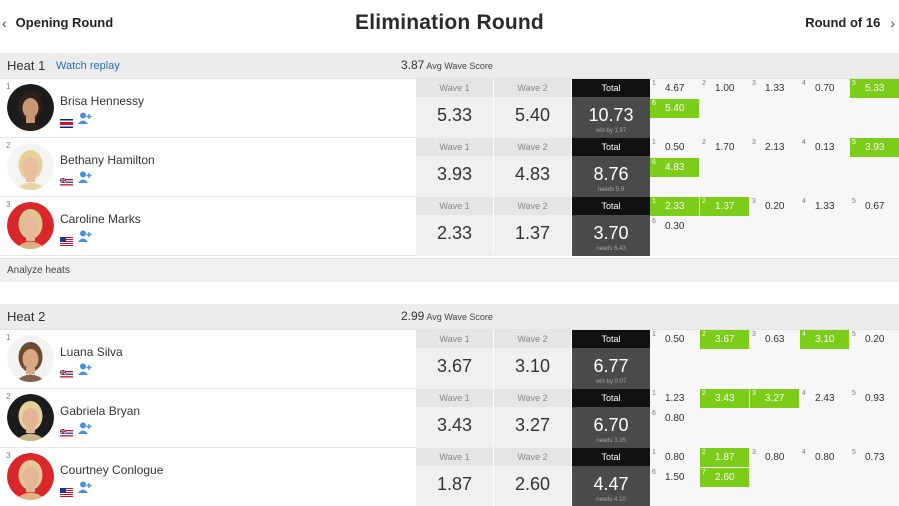 The width and height of the screenshot is (899, 506). I want to click on wave-1-value: 2.33, so click(454, 233).